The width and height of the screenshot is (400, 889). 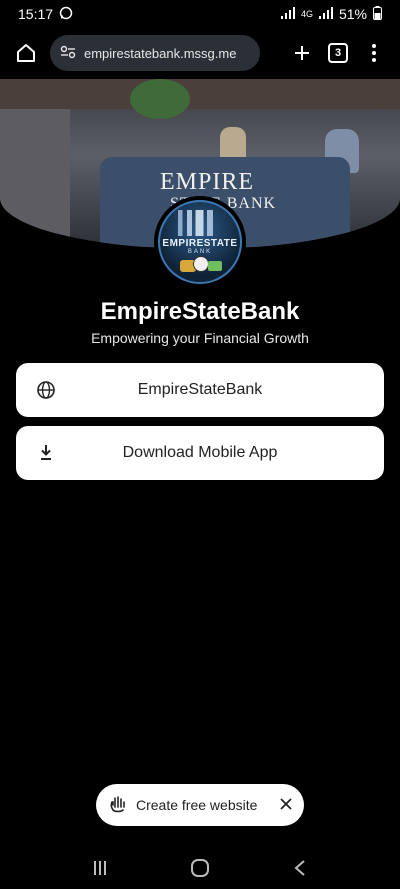 I want to click on hero-plant, so click(x=160, y=99).